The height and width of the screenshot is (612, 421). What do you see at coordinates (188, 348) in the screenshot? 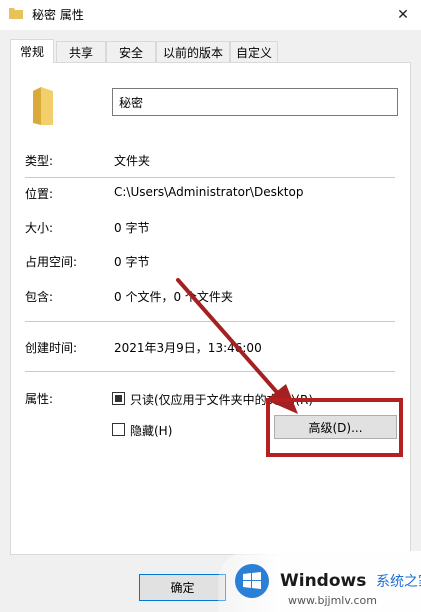
I see `created-value: 2021年3月9日，13:46:00` at bounding box center [188, 348].